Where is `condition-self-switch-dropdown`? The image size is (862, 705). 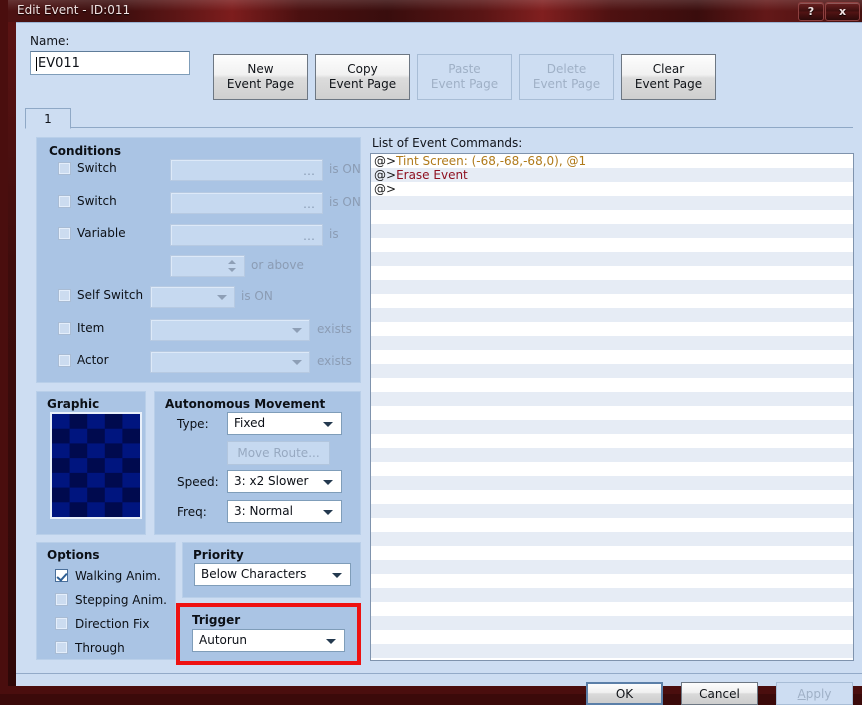 condition-self-switch-dropdown is located at coordinates (192, 297).